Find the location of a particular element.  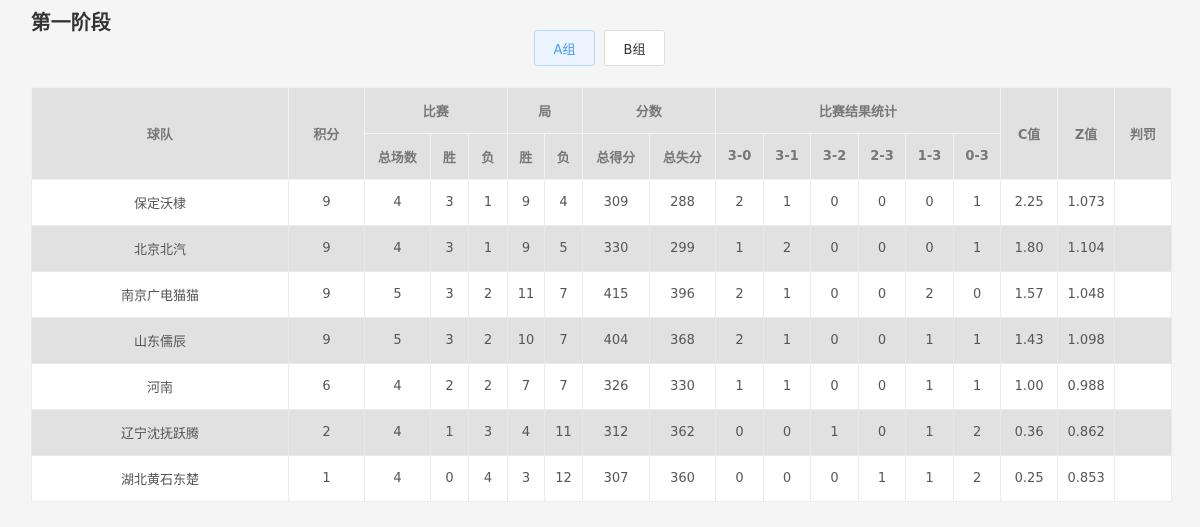

cell-score-against: 368 is located at coordinates (683, 340).